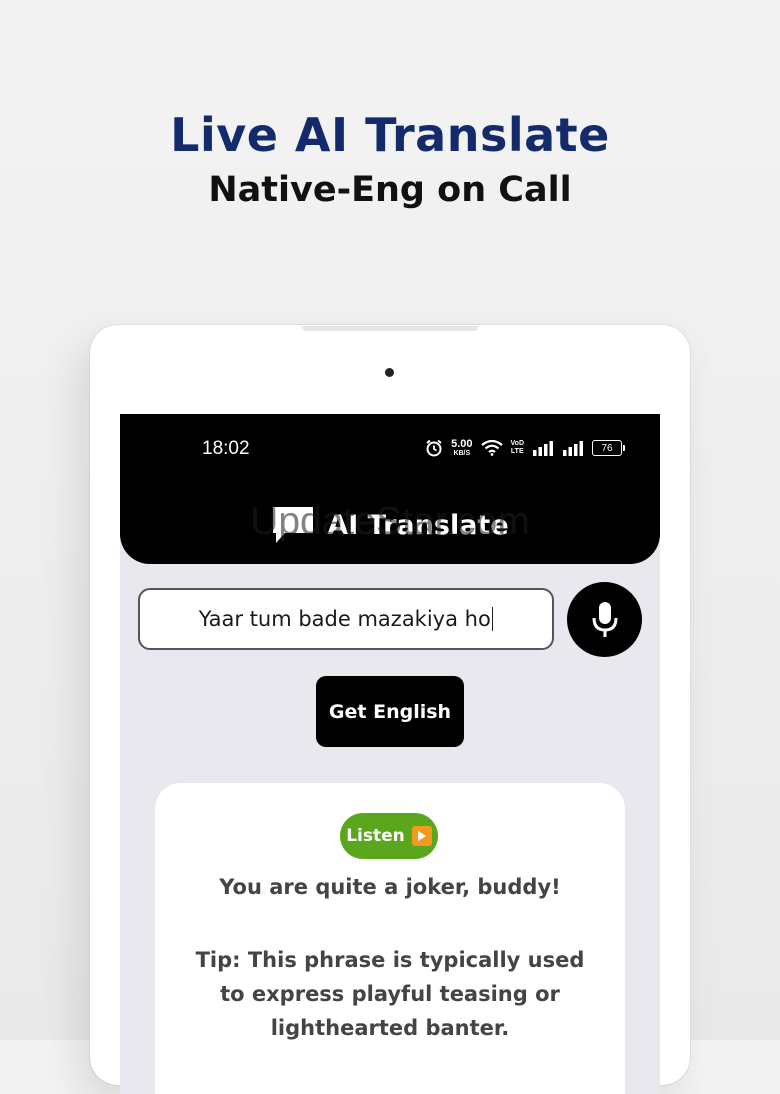  What do you see at coordinates (434, 448) in the screenshot?
I see `alarm-icon` at bounding box center [434, 448].